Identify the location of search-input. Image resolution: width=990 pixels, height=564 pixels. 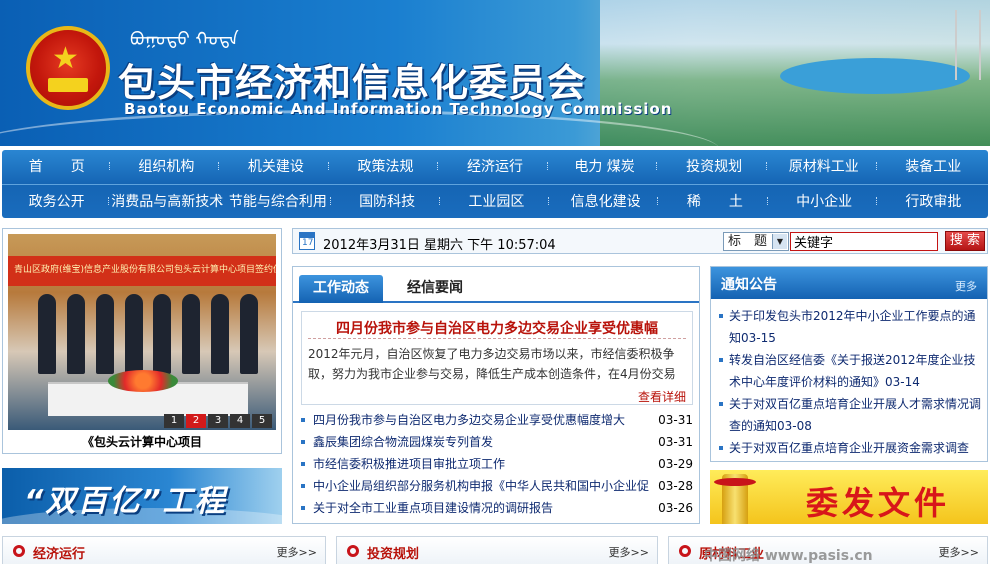
(864, 241).